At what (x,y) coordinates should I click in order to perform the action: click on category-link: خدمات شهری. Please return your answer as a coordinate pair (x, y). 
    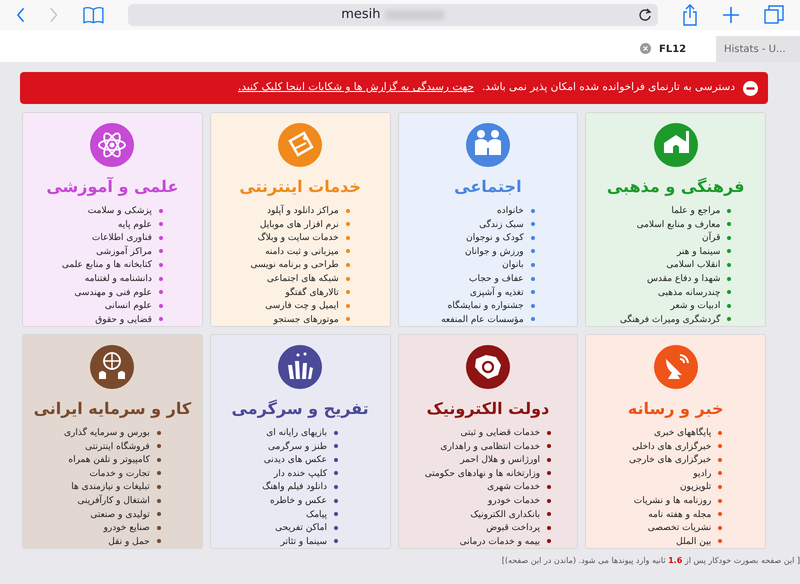
    Looking at the image, I should click on (488, 488).